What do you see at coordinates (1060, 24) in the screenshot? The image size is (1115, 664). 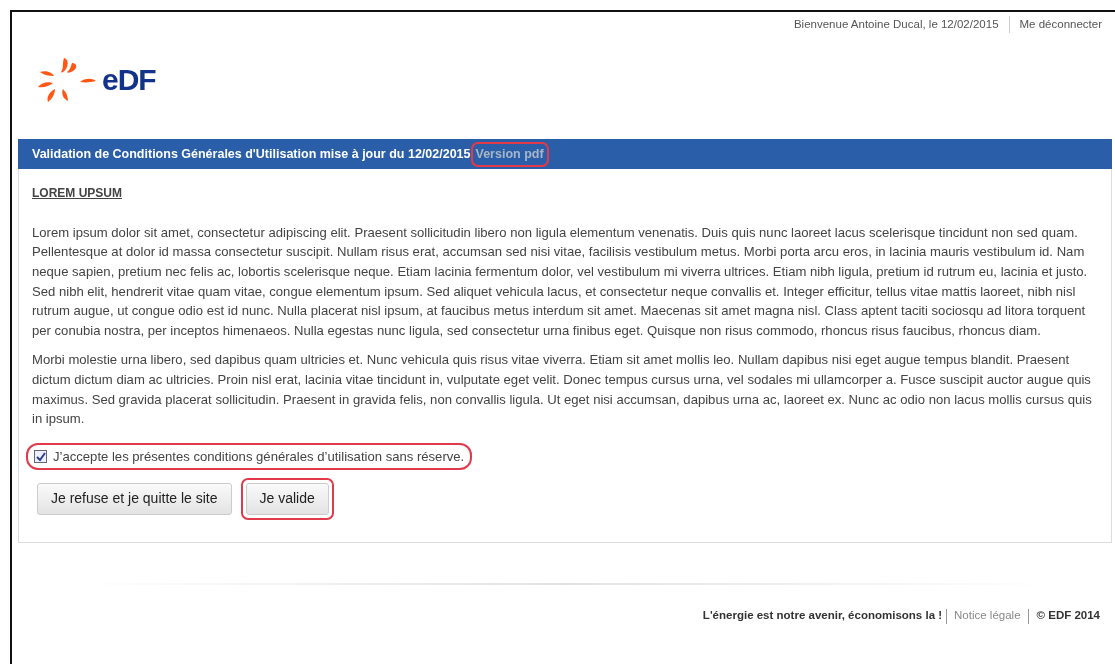 I see `logout-link: Me déconnecter` at bounding box center [1060, 24].